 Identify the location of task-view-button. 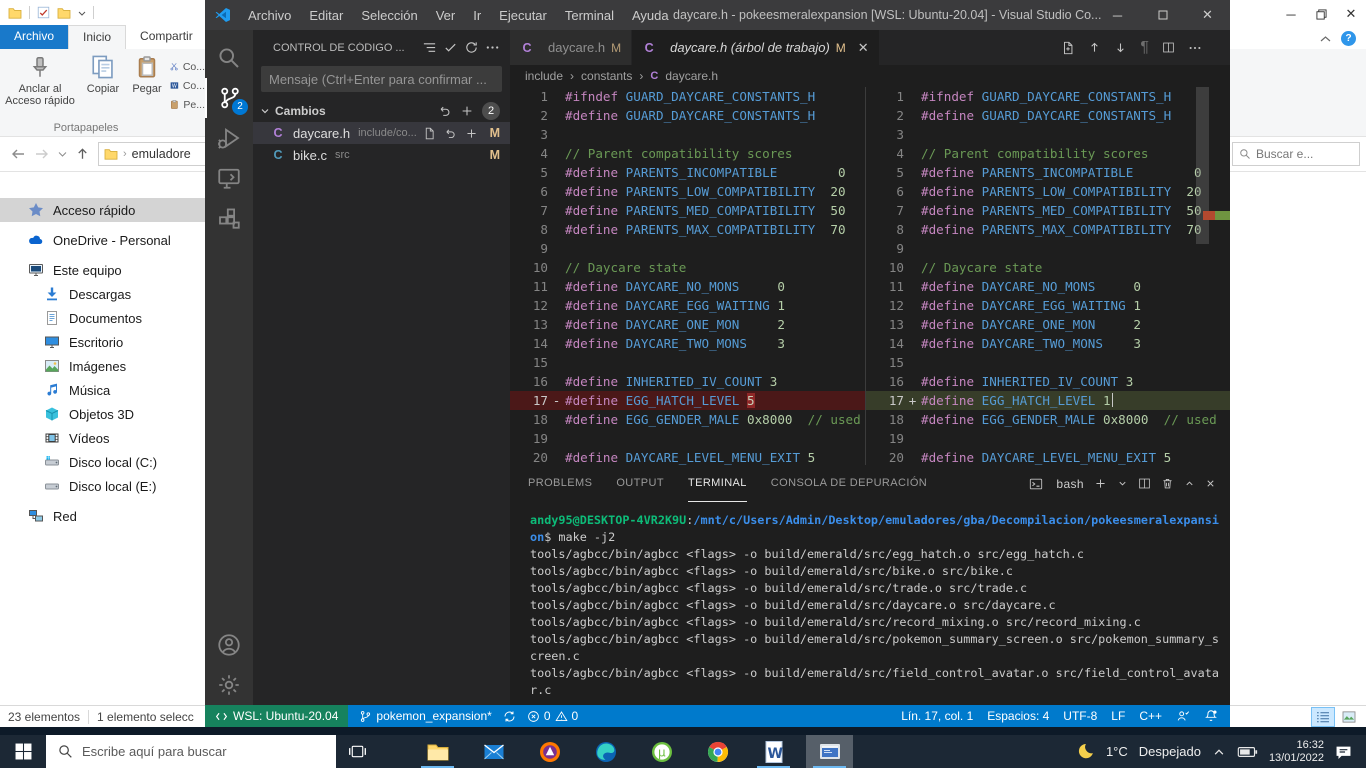
(357, 751).